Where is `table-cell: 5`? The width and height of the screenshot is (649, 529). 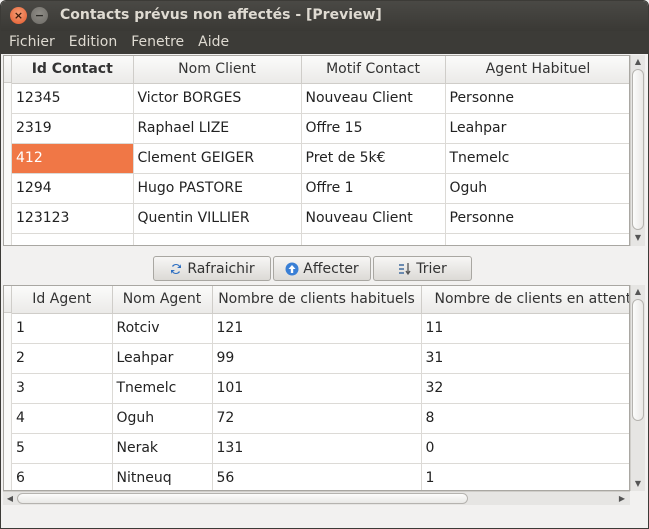
table-cell: 5 is located at coordinates (62, 448).